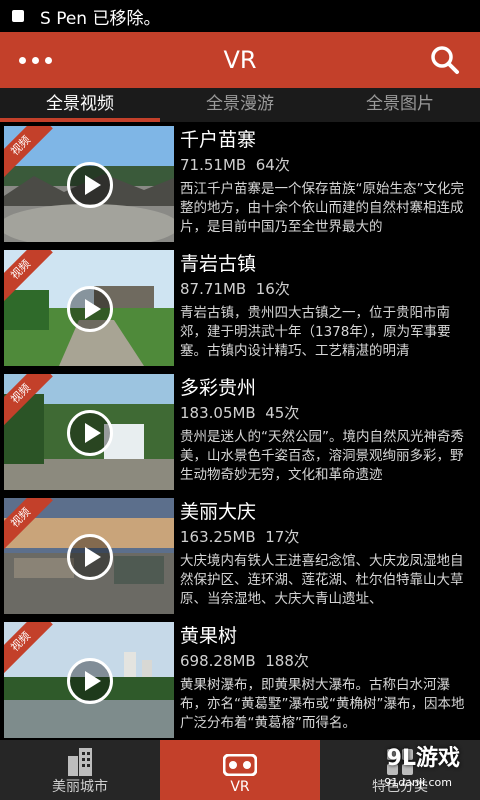 The height and width of the screenshot is (800, 480). I want to click on item-view-count: 188次, so click(287, 661).